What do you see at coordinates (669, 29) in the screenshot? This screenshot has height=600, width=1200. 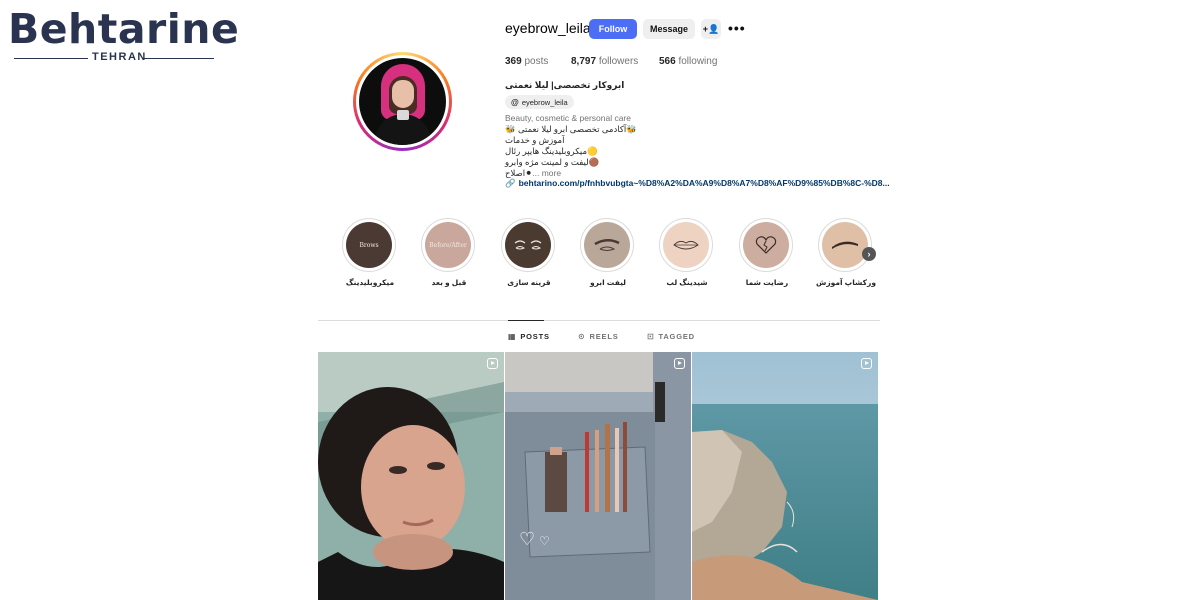 I see `message-button: Message` at bounding box center [669, 29].